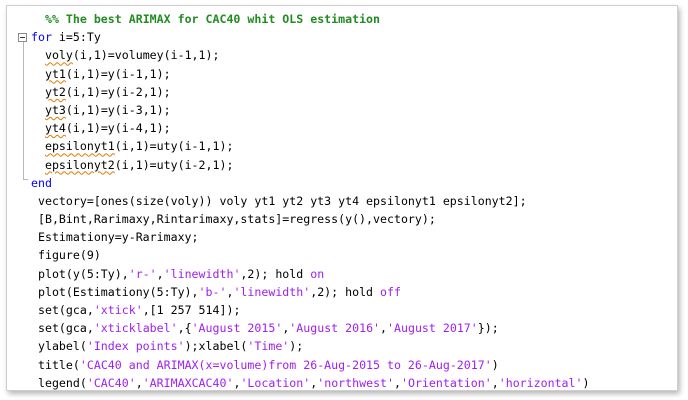 The width and height of the screenshot is (688, 400). I want to click on warning-token: yt3, so click(55, 109).